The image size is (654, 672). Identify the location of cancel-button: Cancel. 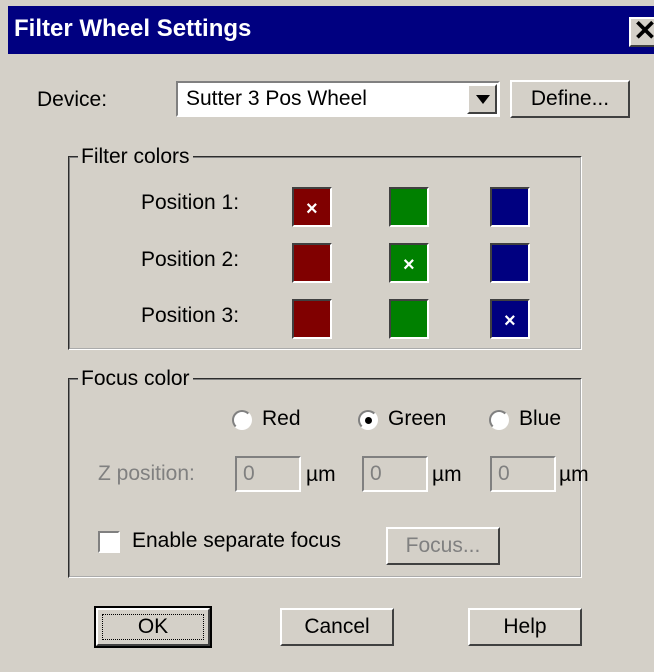
(337, 627).